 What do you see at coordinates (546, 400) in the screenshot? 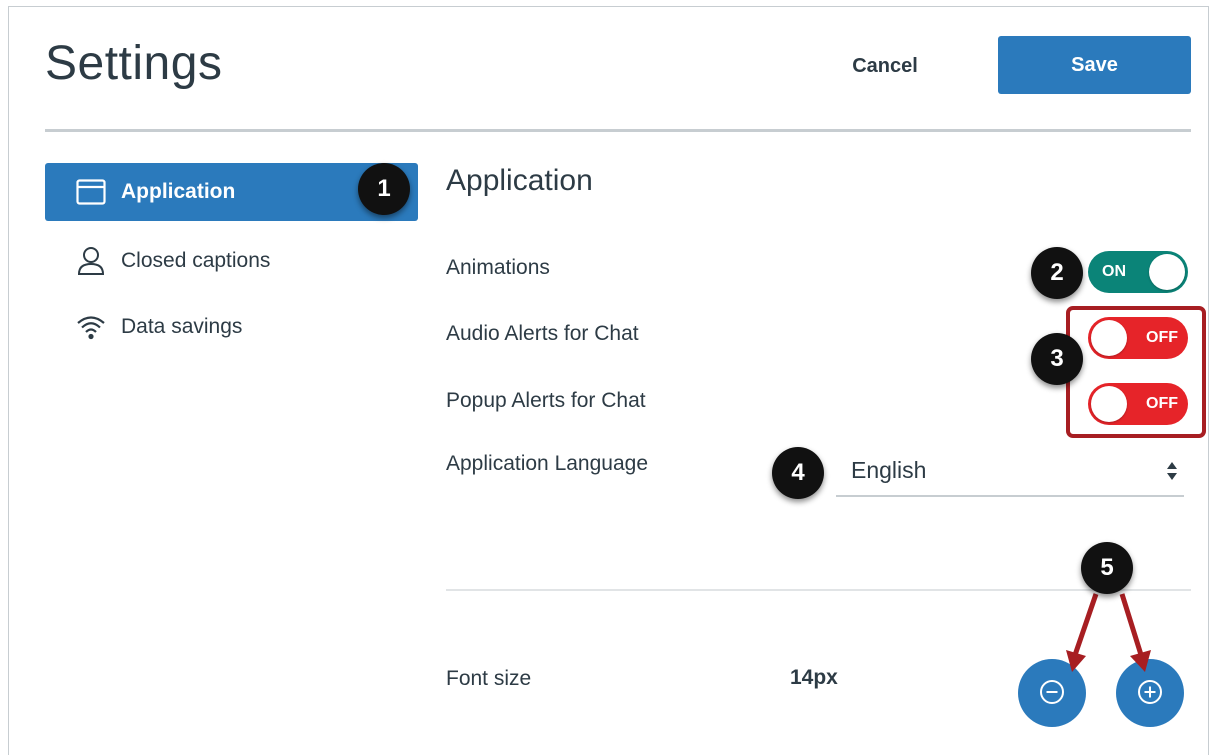
I see `popup-alerts-label: Popup Alerts for Chat` at bounding box center [546, 400].